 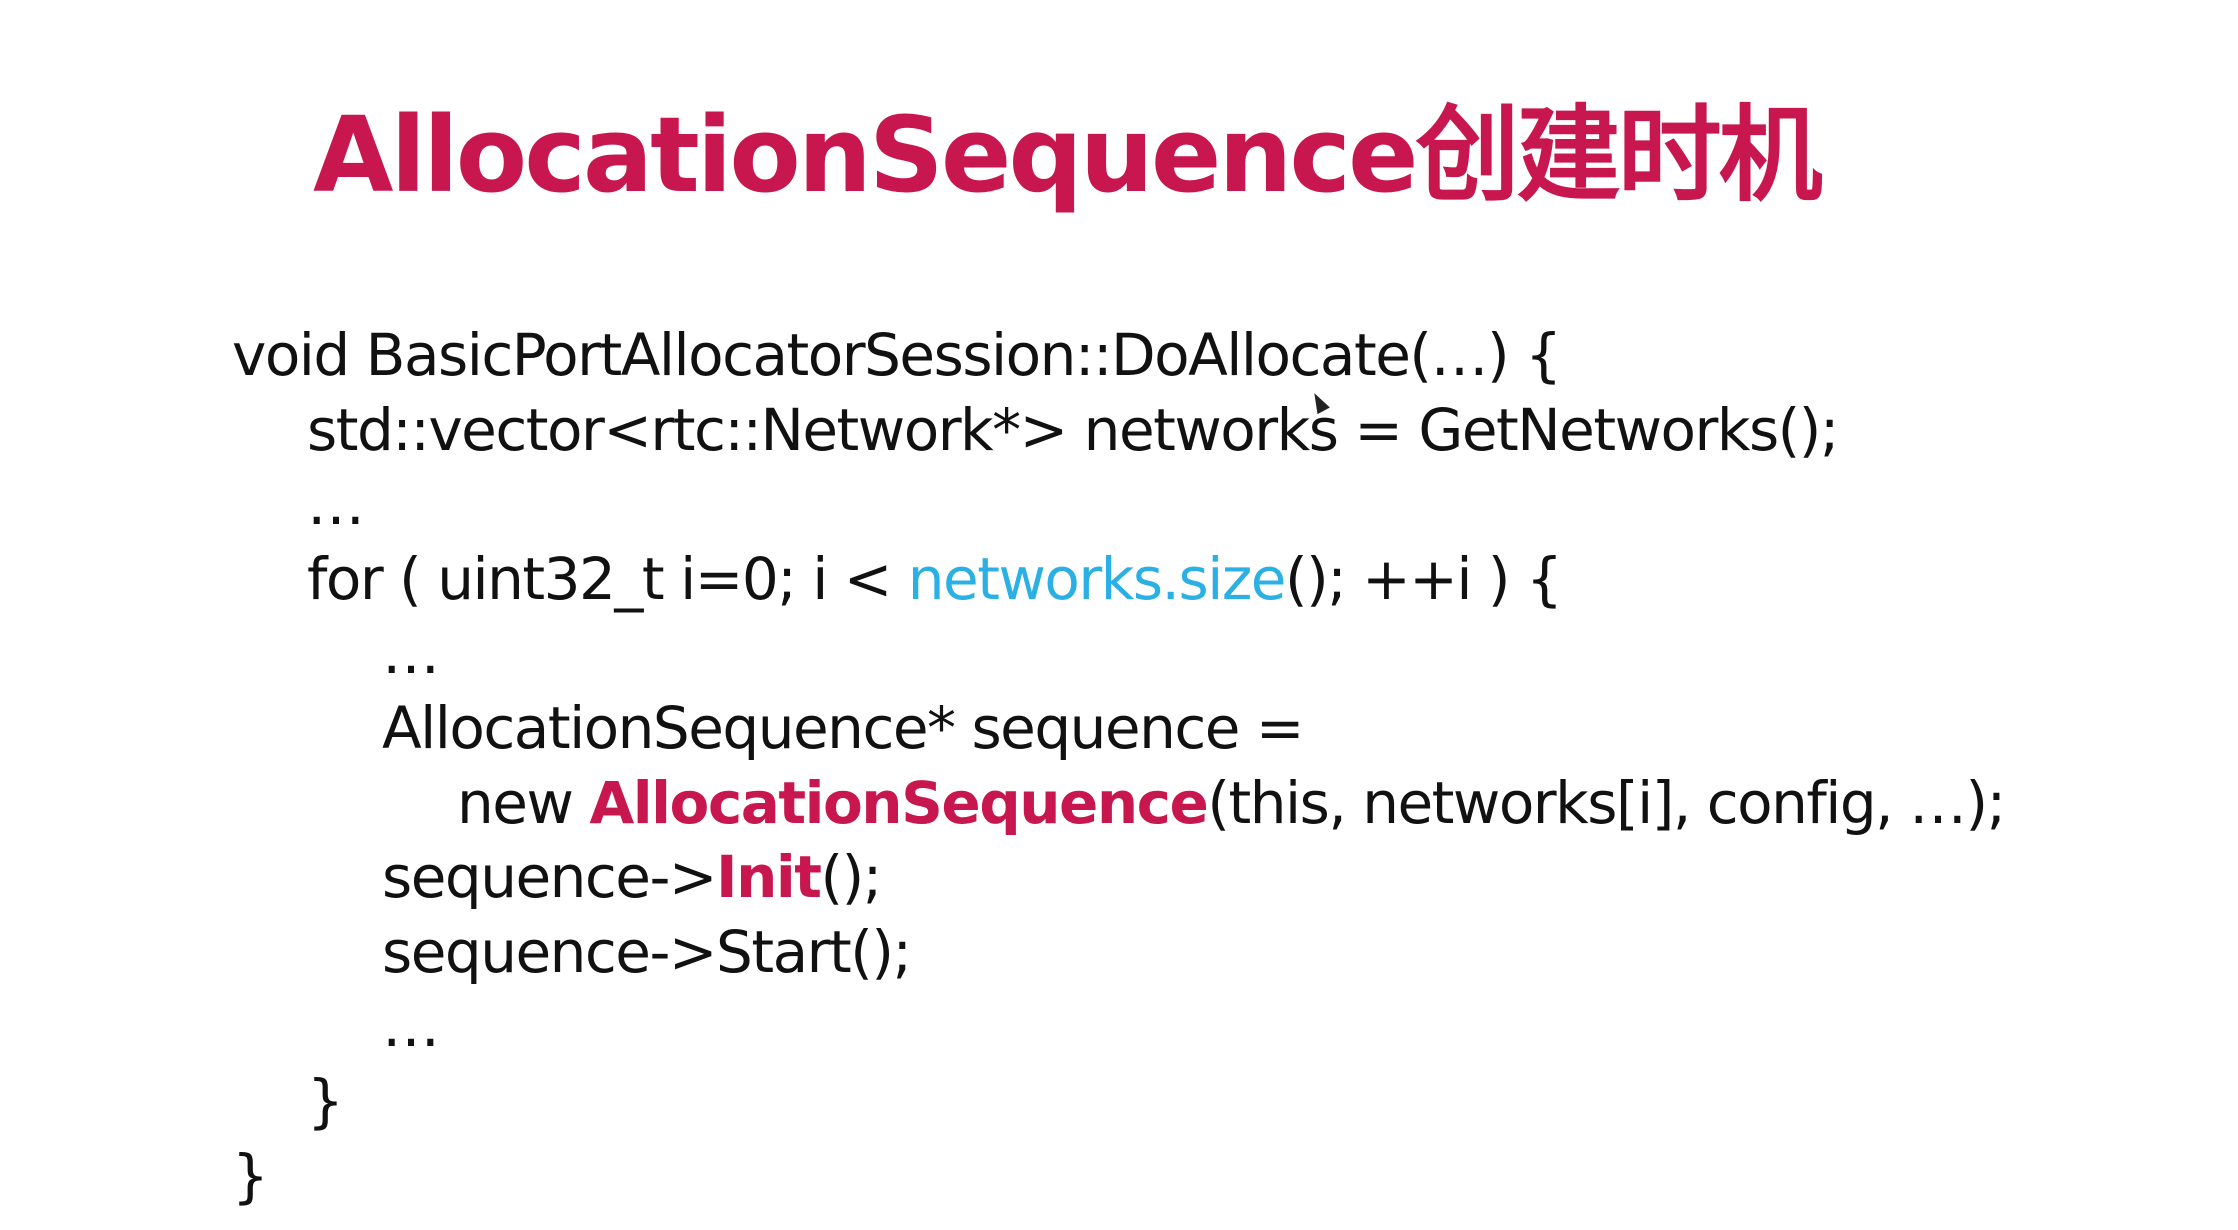 What do you see at coordinates (1118, 952) in the screenshot?
I see `code-line: sequence->Start();` at bounding box center [1118, 952].